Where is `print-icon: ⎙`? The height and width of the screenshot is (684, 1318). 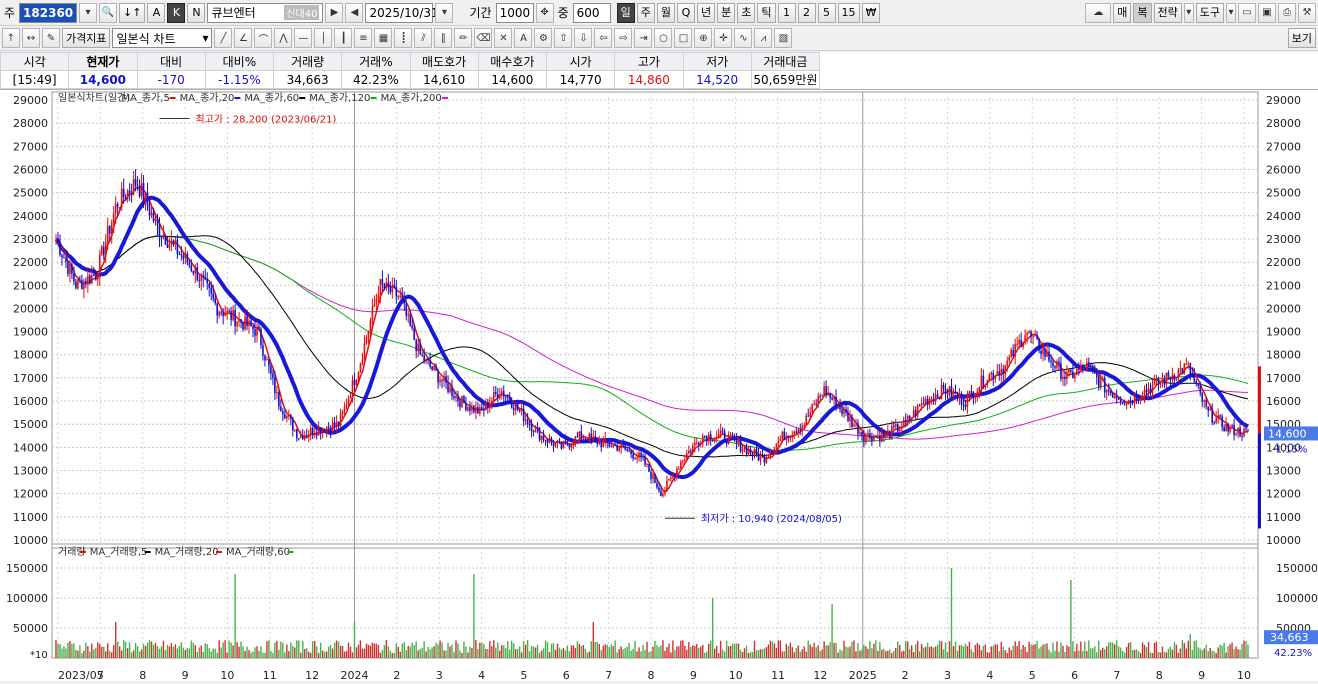
print-icon: ⎙ is located at coordinates (1287, 12).